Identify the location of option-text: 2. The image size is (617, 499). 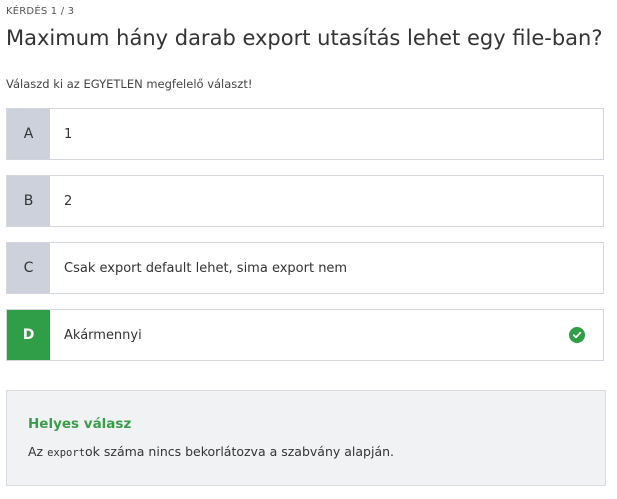
(68, 201).